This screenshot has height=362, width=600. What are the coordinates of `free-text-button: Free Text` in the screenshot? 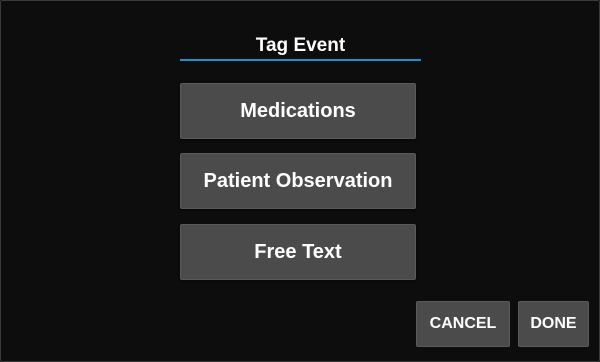 It's located at (298, 252).